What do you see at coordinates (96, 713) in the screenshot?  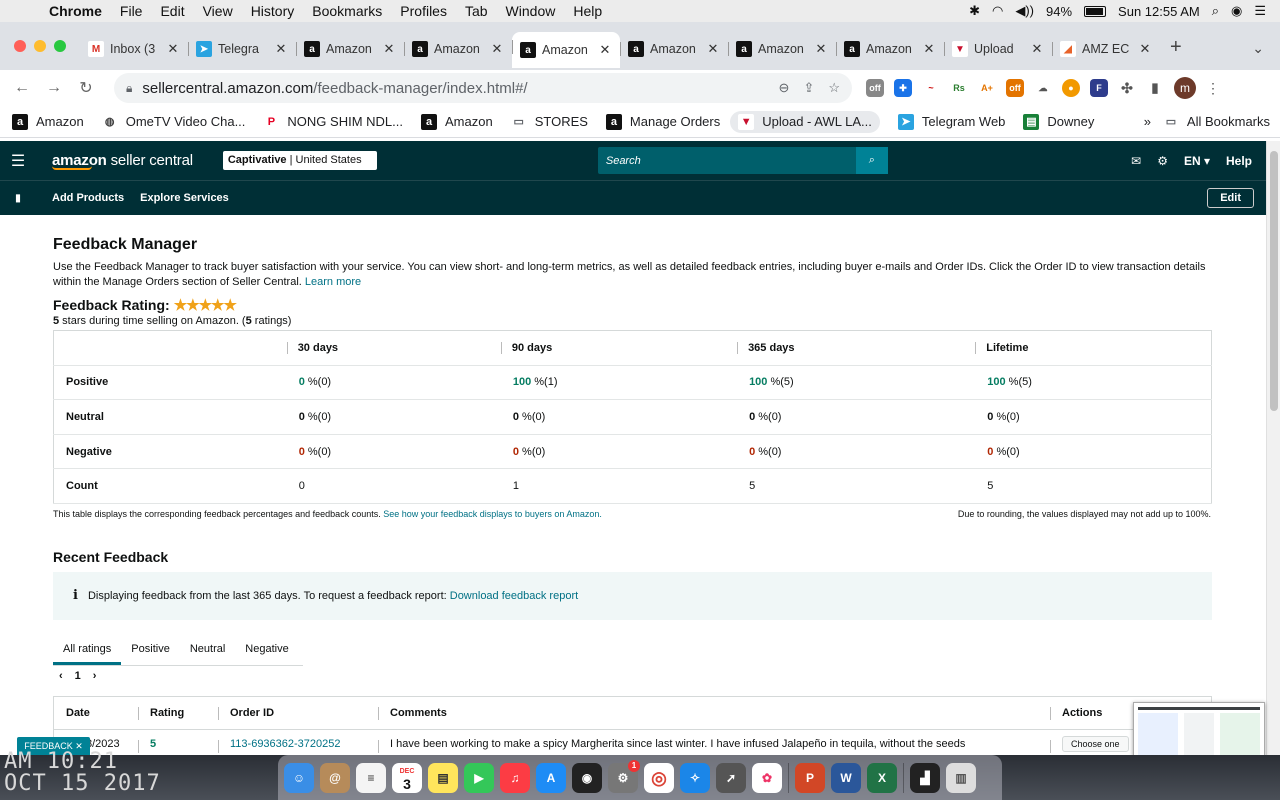 I see `col-date: Date` at bounding box center [96, 713].